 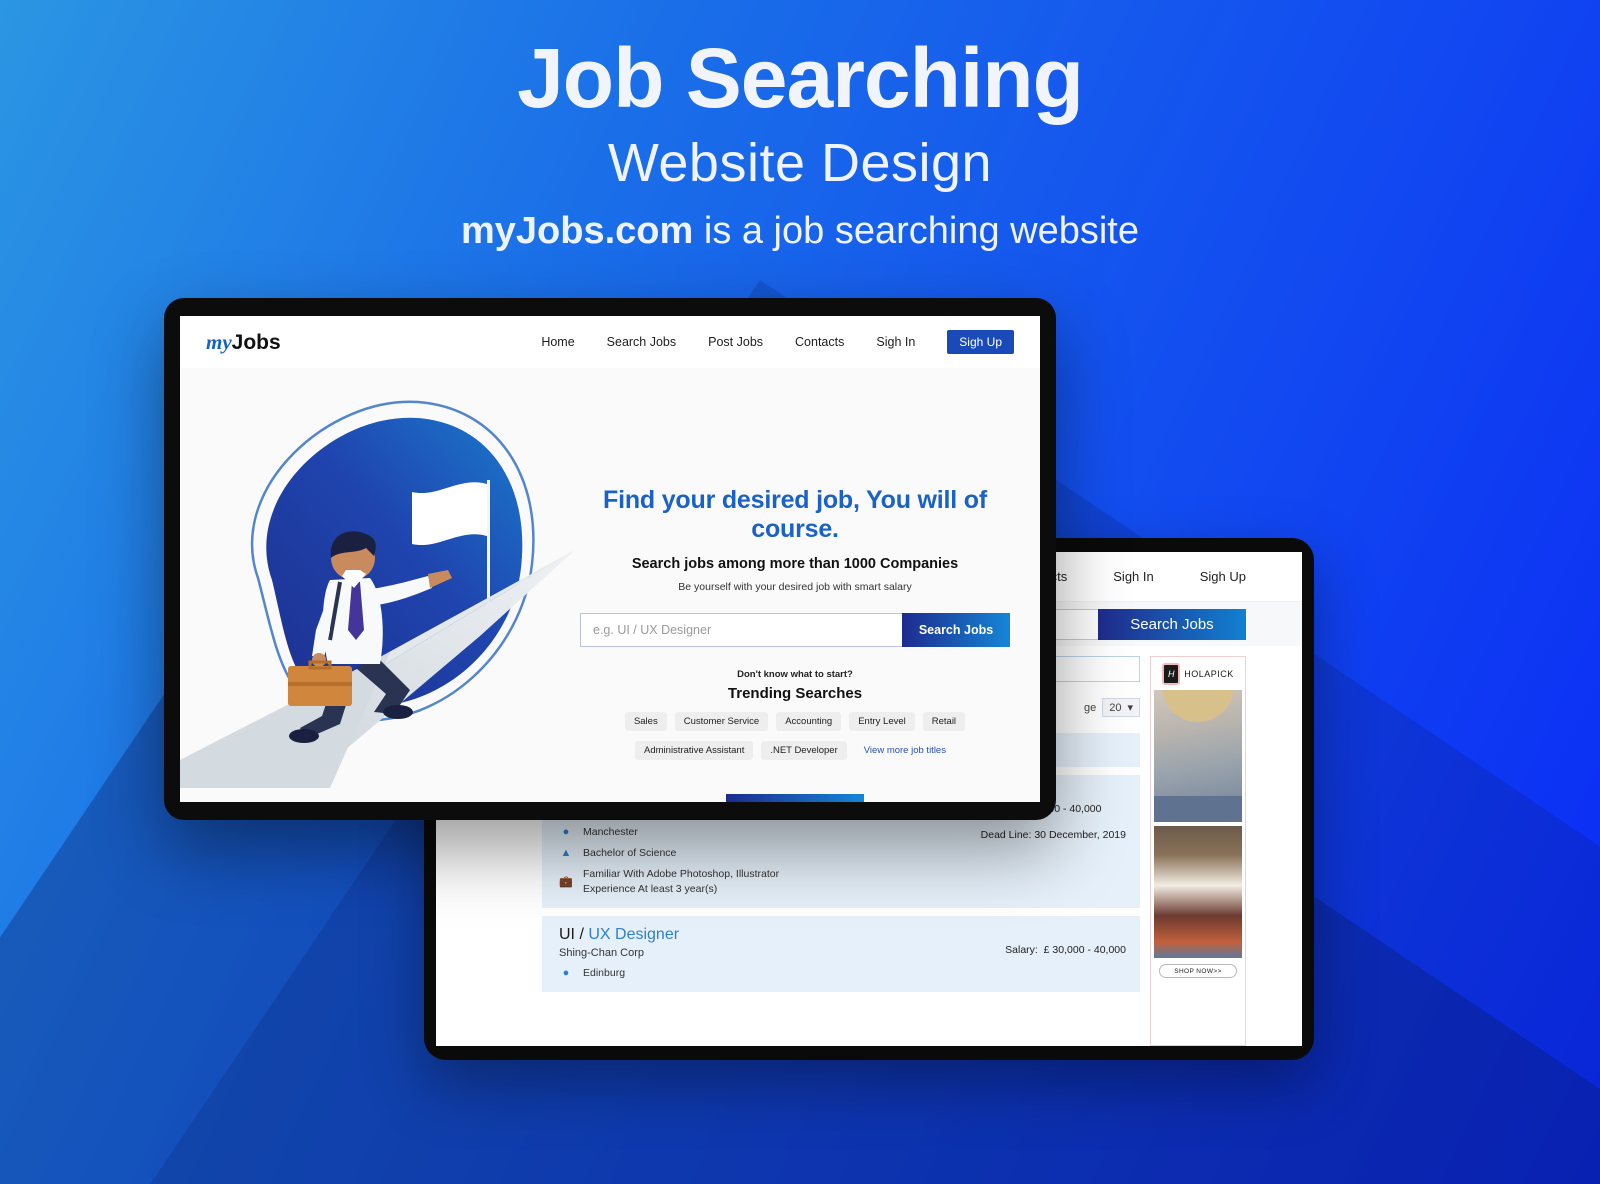 What do you see at coordinates (944, 721) in the screenshot?
I see `tag-retail: Retail` at bounding box center [944, 721].